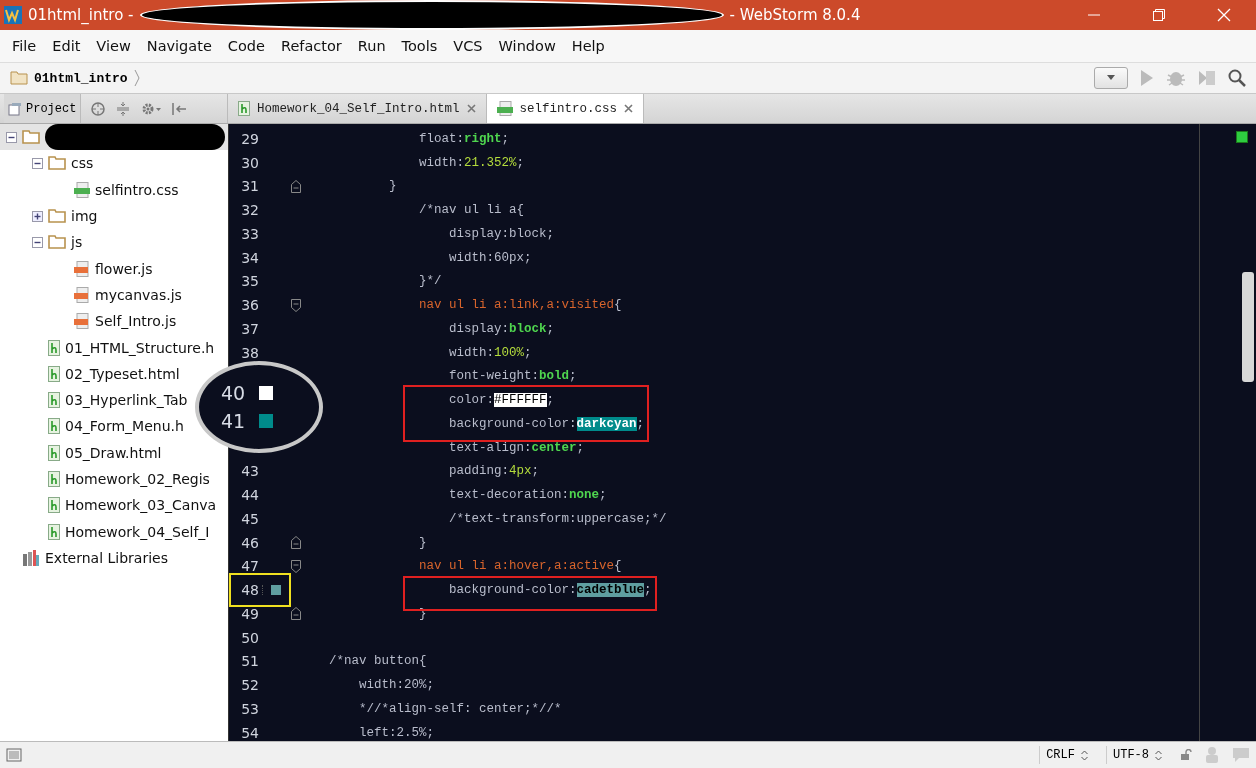 Image resolution: width=1256 pixels, height=768 pixels. What do you see at coordinates (546, 423) in the screenshot?
I see `code-line: background-color:darkcyan;` at bounding box center [546, 423].